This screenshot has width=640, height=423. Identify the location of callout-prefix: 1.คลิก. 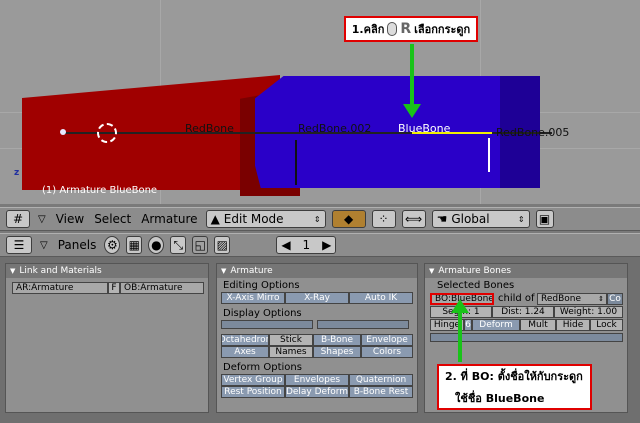
(368, 29).